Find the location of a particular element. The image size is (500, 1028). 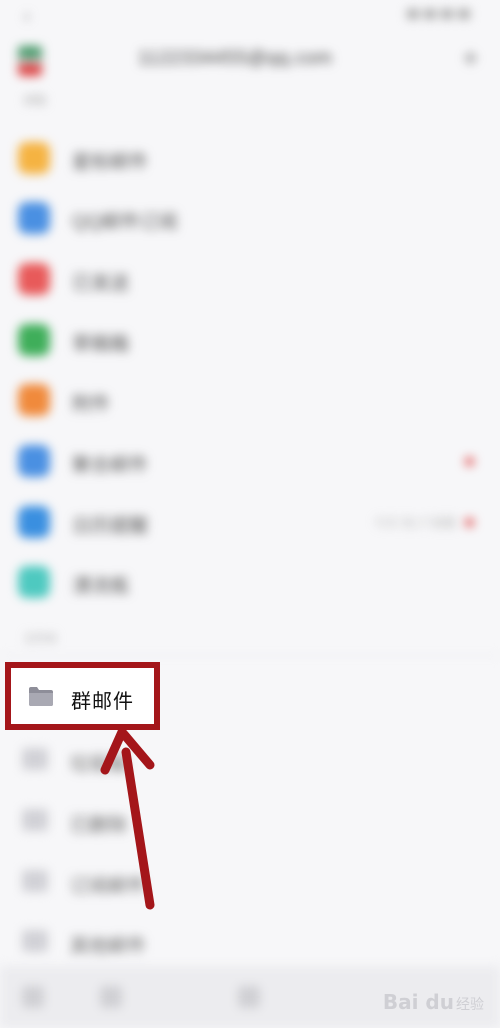

menu-item-aggregated: 聚合邮件 is located at coordinates (250, 461).